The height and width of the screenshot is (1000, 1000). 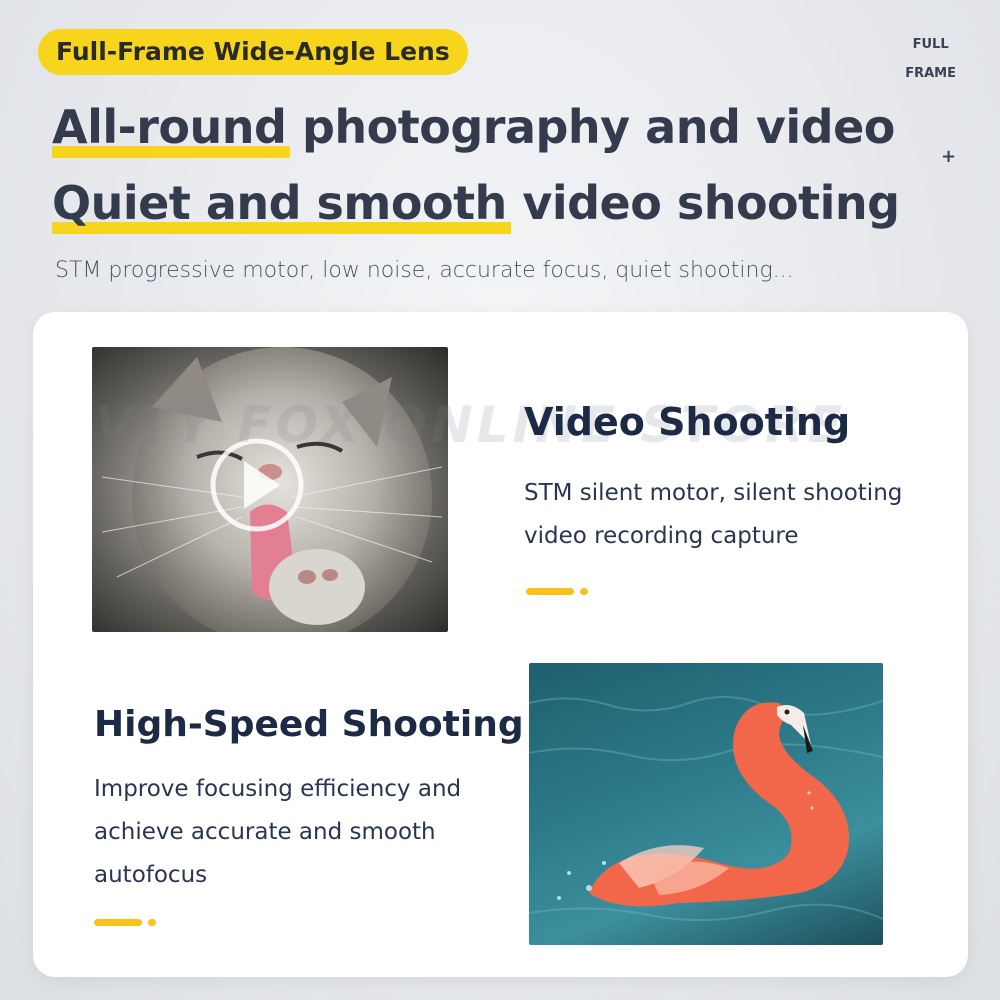 What do you see at coordinates (278, 789) in the screenshot?
I see `speed-desc-line-1: Improve focusing efficiency and` at bounding box center [278, 789].